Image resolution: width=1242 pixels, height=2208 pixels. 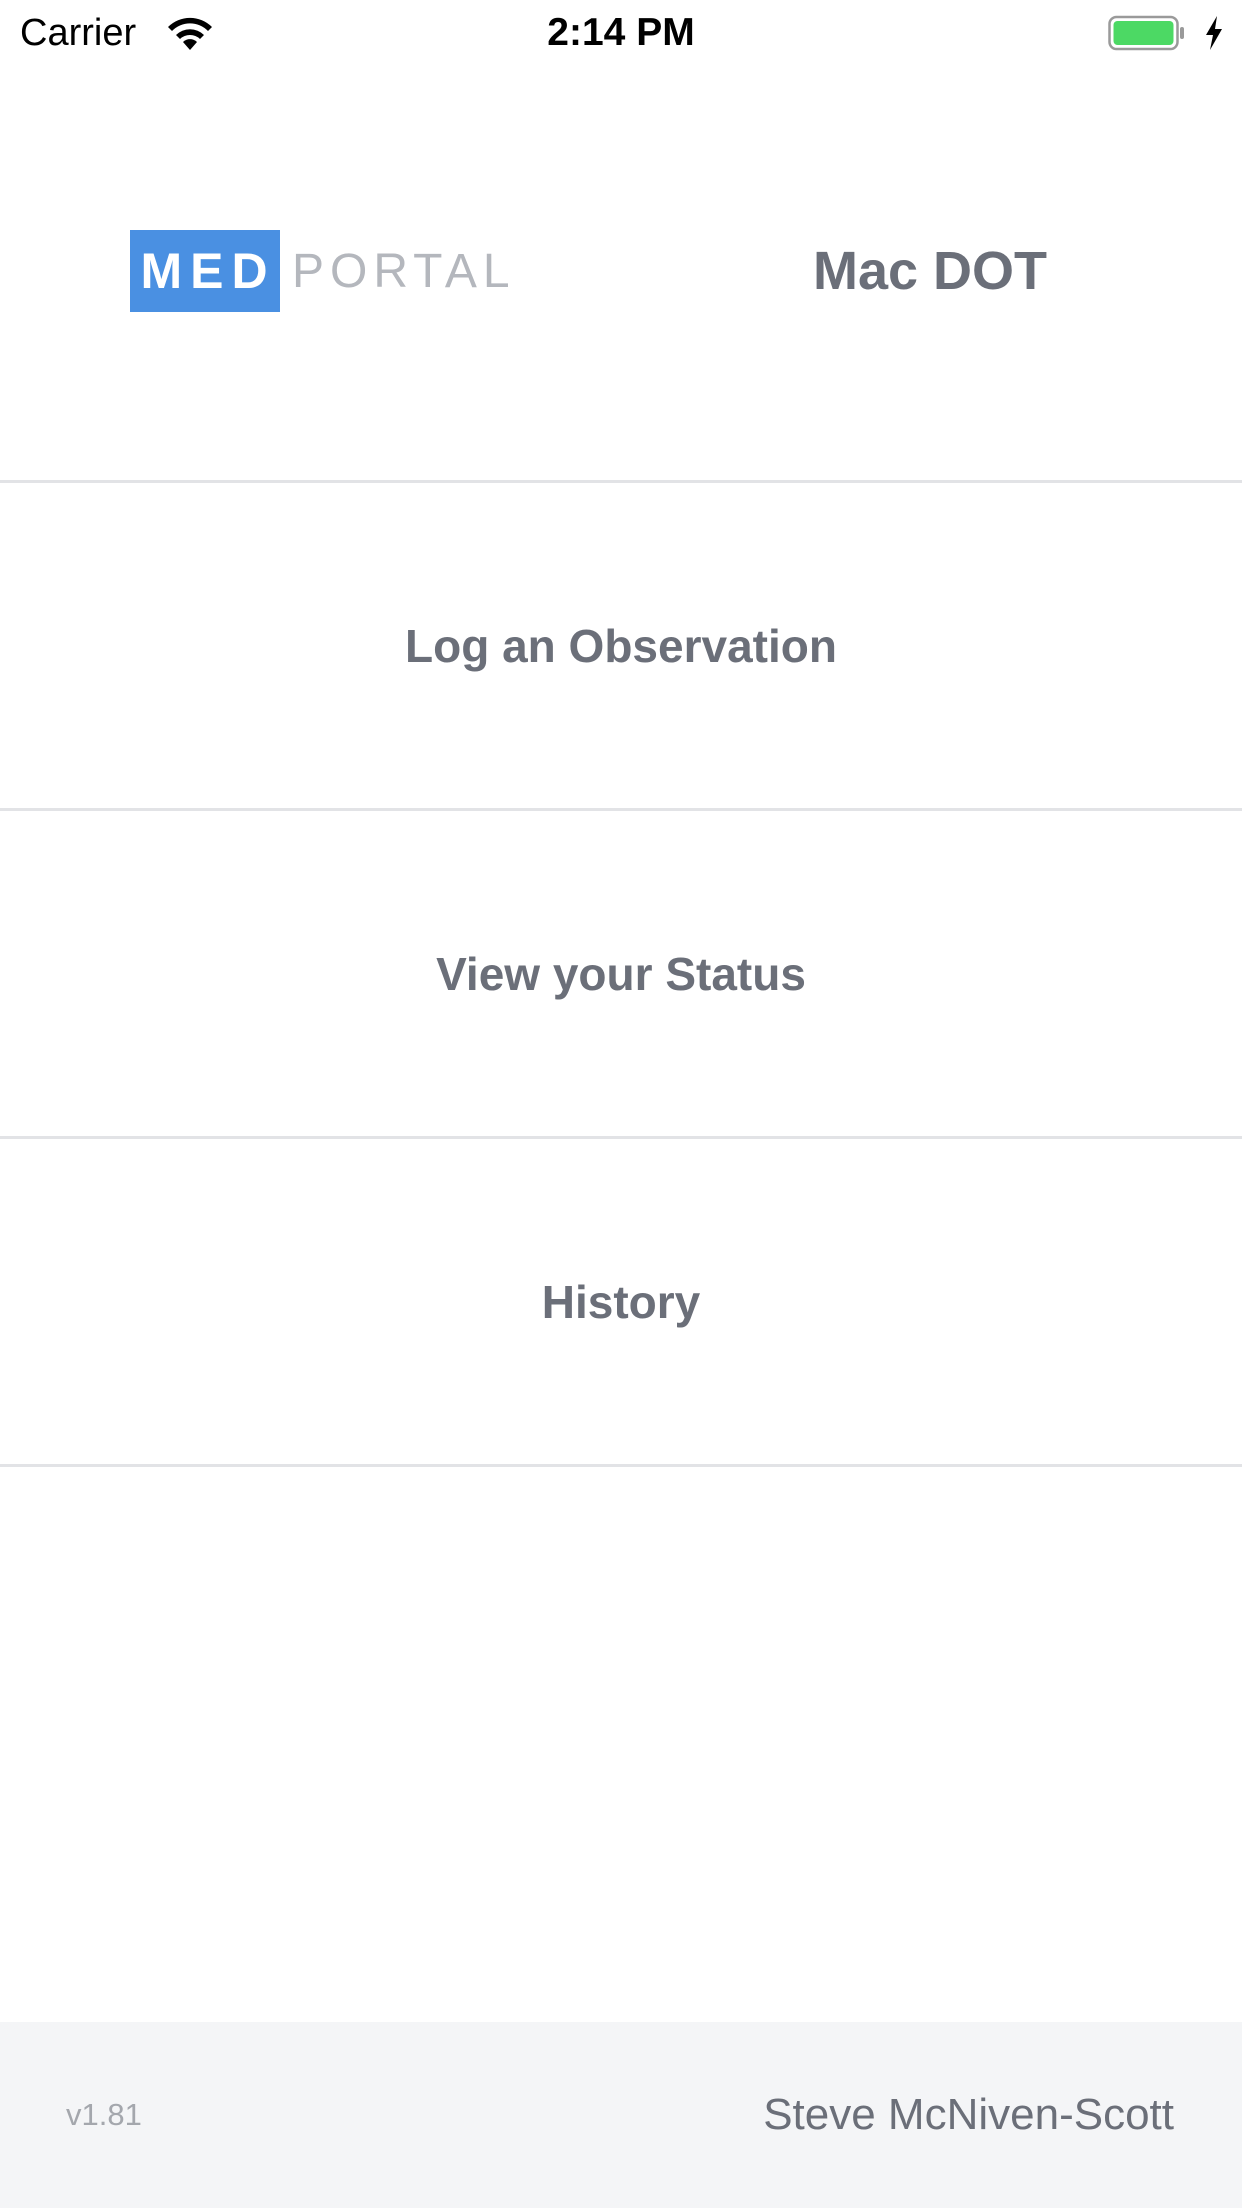 I want to click on footer: v1.81 Steve McNiven-Scott, so click(x=621, y=2115).